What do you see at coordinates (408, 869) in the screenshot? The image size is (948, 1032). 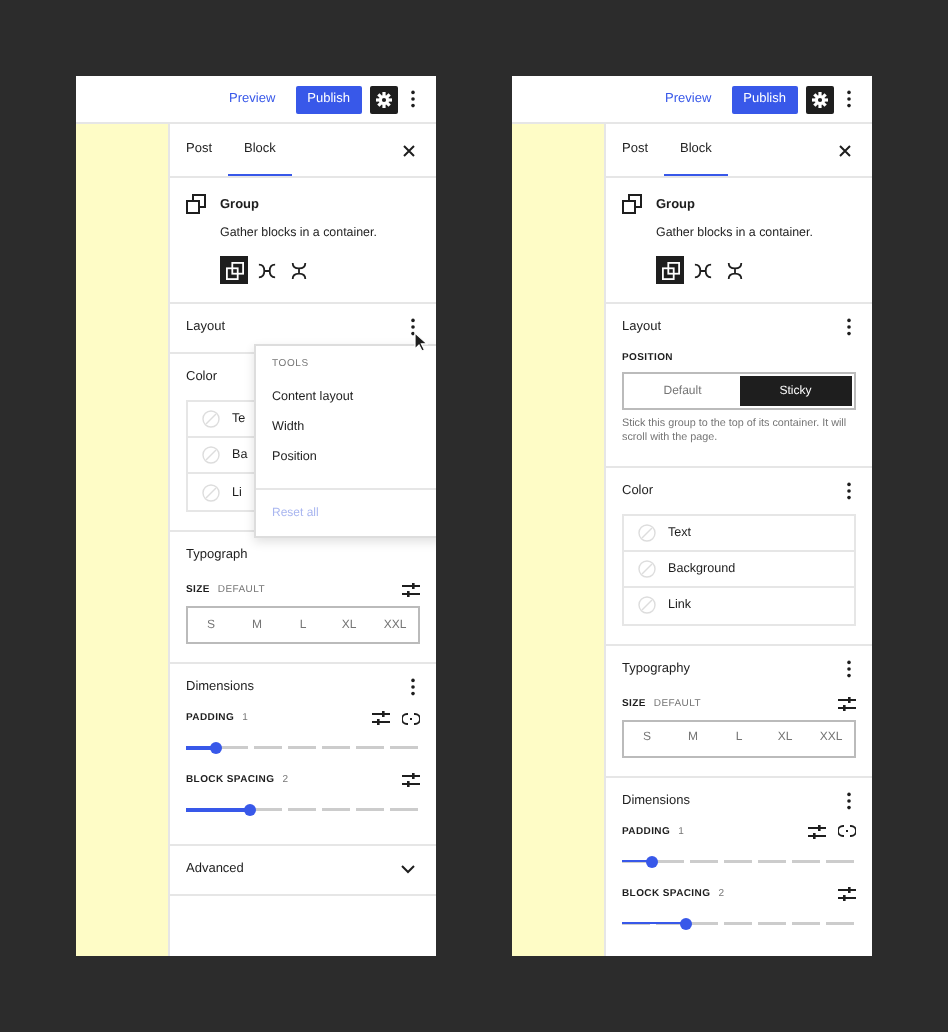 I see `chevron-button` at bounding box center [408, 869].